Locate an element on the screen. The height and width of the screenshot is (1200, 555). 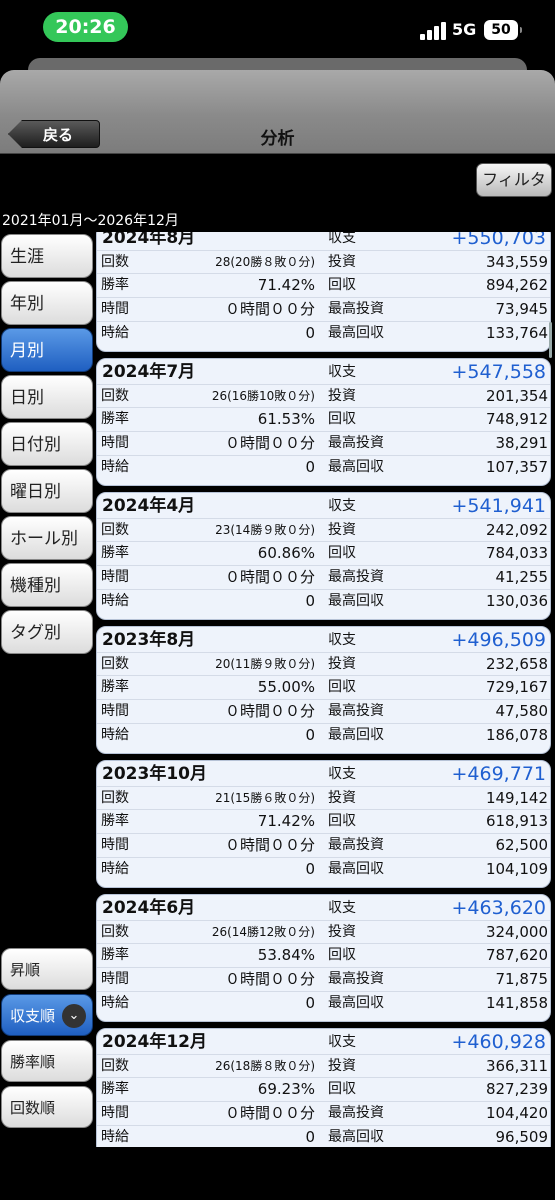
month-title: 2024年12月 is located at coordinates (154, 1042).